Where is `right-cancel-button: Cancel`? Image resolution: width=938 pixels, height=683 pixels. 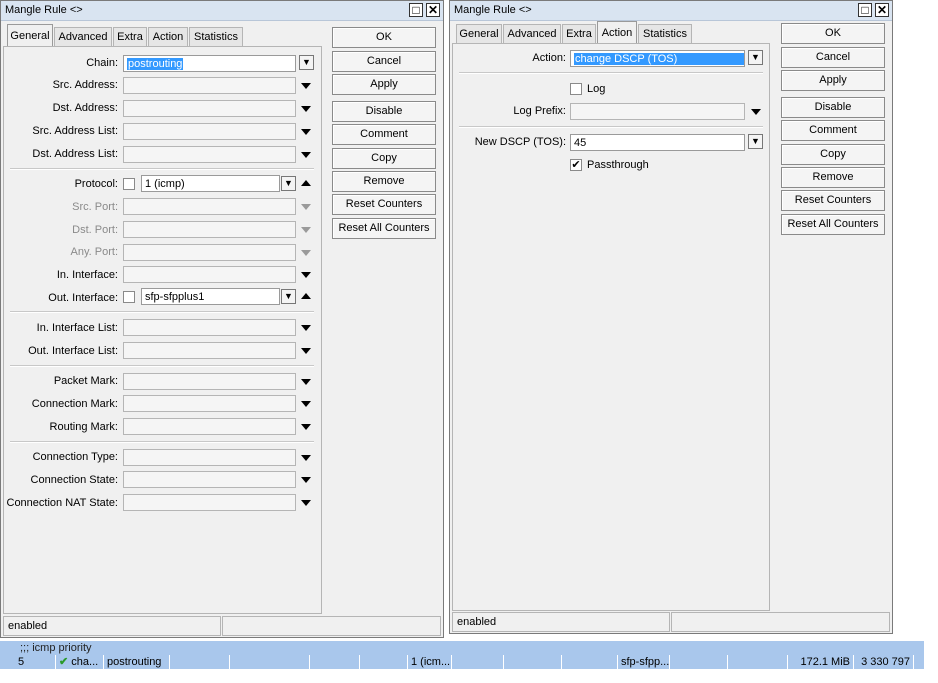
right-cancel-button: Cancel is located at coordinates (833, 57).